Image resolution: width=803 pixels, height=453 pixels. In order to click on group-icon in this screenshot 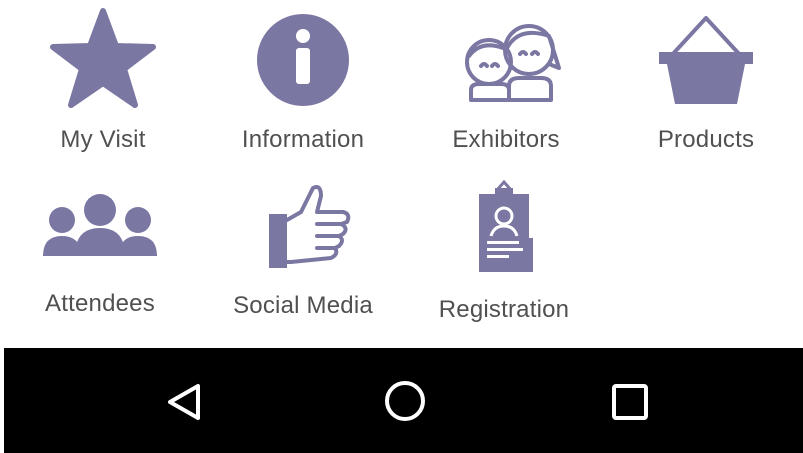, I will do `click(100, 225)`.